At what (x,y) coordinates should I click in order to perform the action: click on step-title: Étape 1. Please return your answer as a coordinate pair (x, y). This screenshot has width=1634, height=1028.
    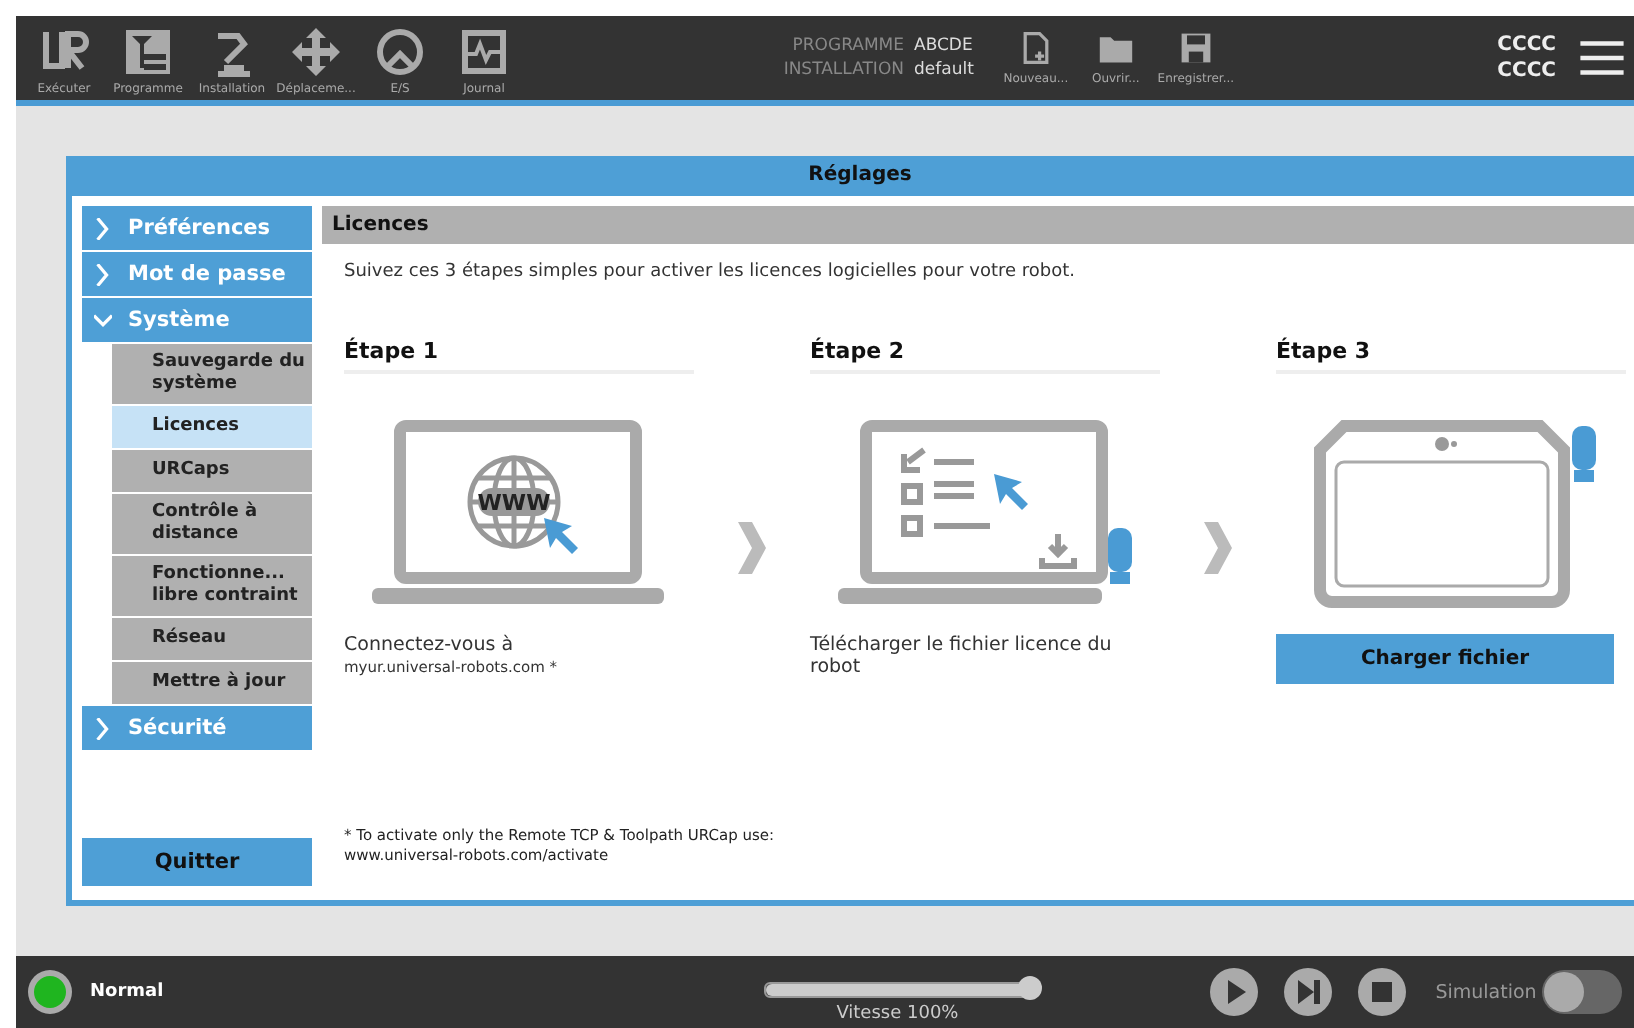
    Looking at the image, I should click on (519, 356).